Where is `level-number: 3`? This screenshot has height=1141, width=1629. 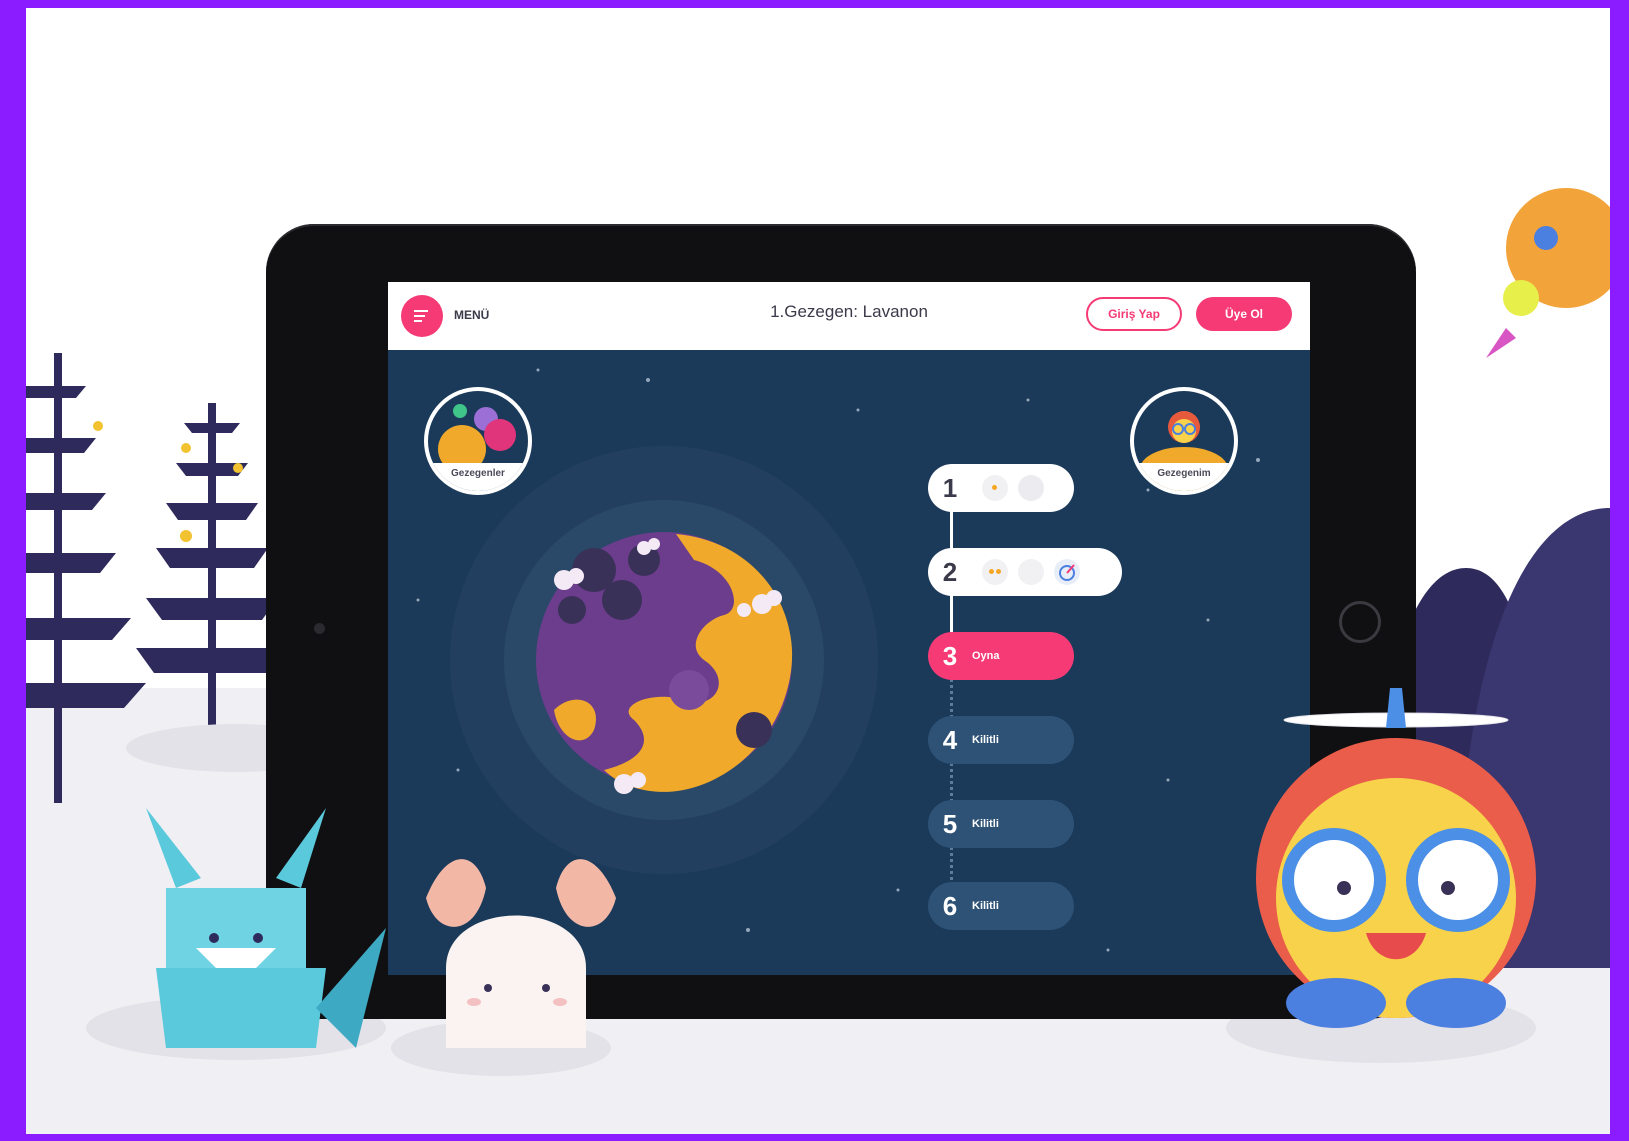
level-number: 3 is located at coordinates (950, 655).